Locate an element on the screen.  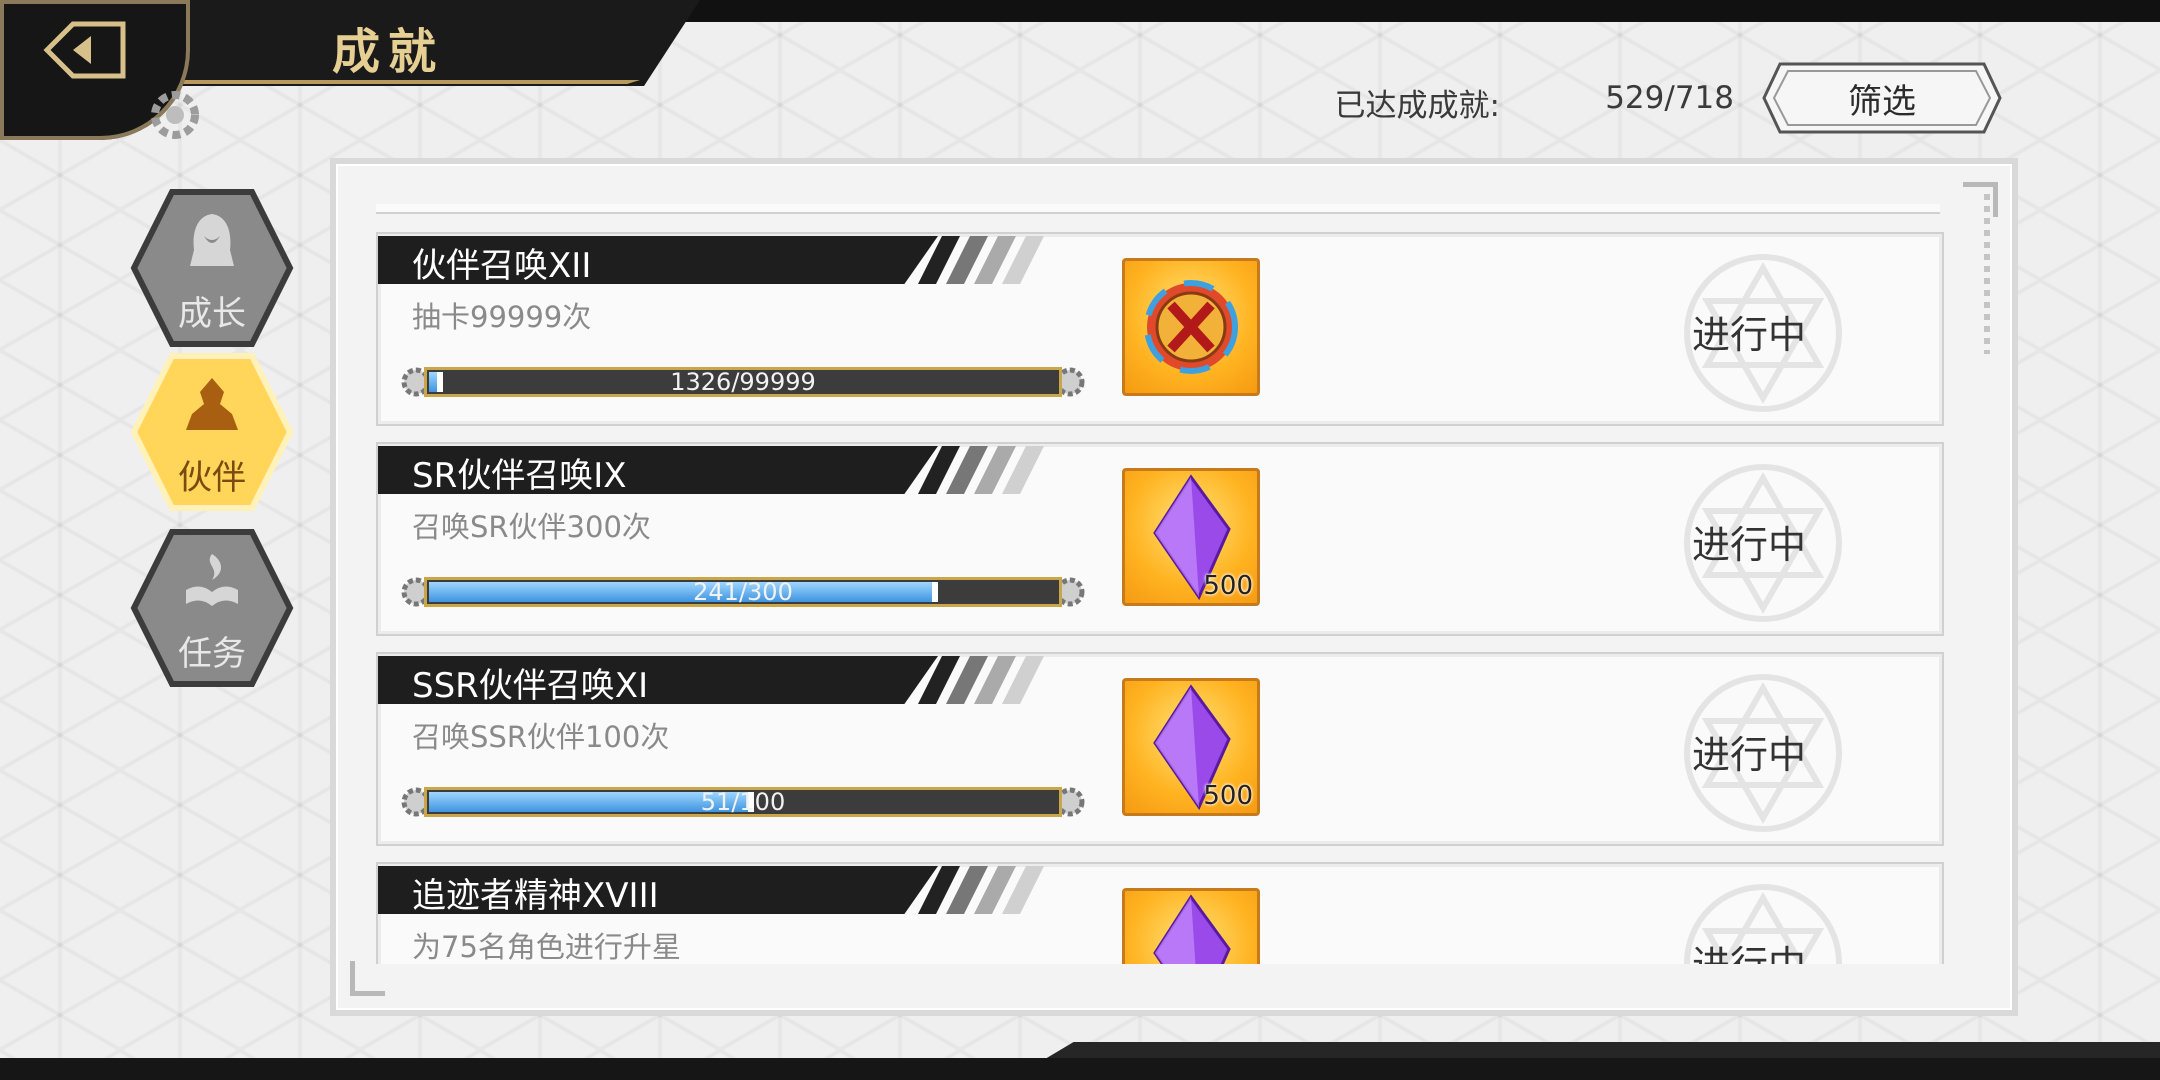
achievement-card: SSR伙伴召唤XI 召唤SSR伙伴100次 51/100 500 进行中 is located at coordinates (1160, 749).